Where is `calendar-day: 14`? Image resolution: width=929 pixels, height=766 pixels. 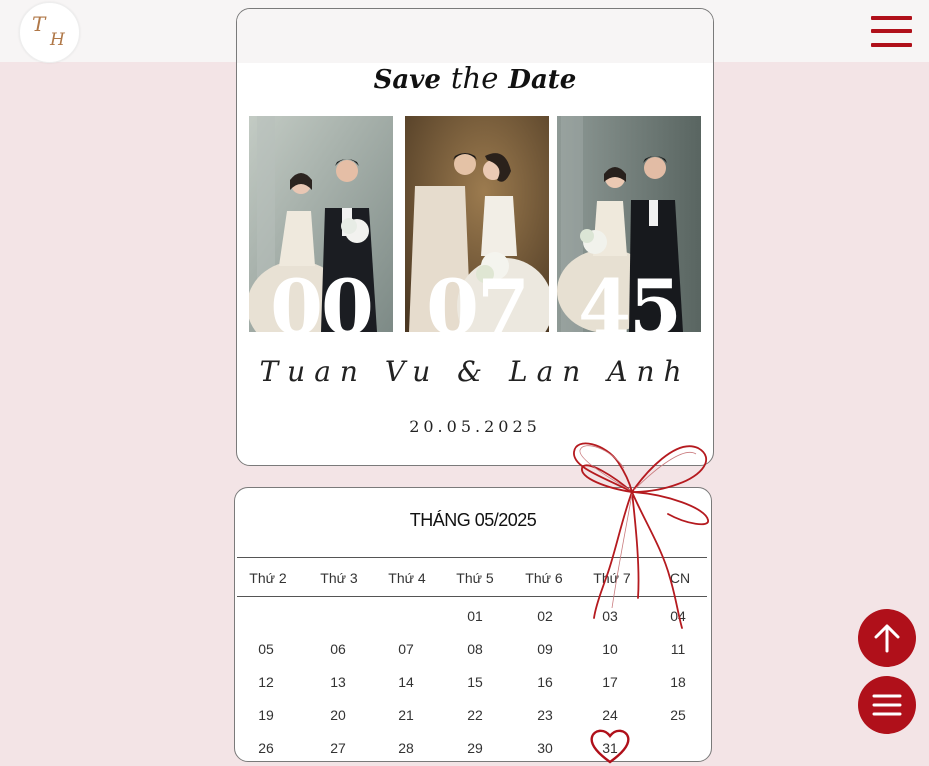 calendar-day: 14 is located at coordinates (406, 682).